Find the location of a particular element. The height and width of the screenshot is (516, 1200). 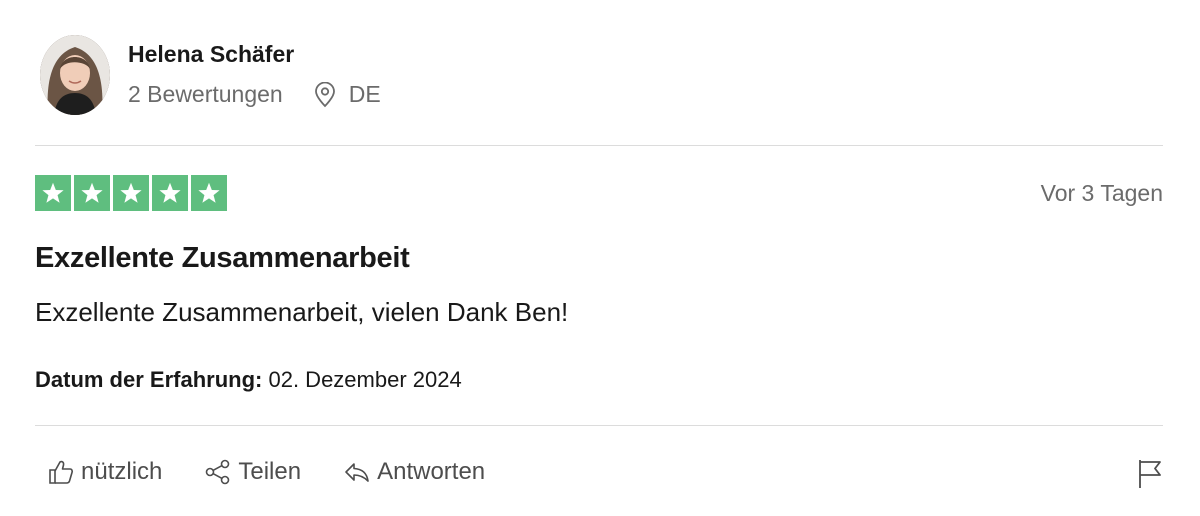

review-title: Exzellente Zusammenarbeit is located at coordinates (222, 258).